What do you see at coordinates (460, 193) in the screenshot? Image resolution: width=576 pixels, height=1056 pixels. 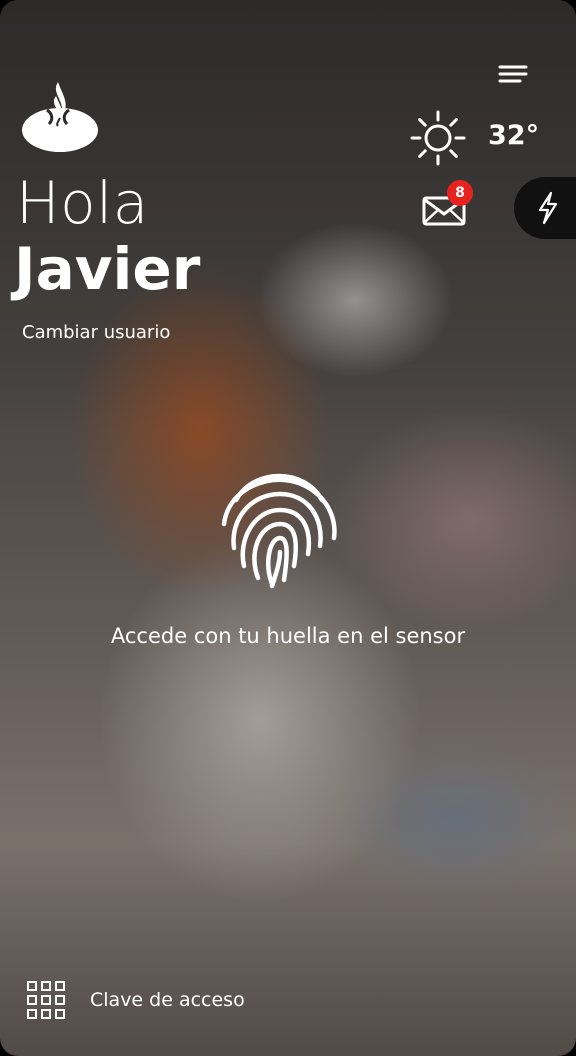 I see `notification-badge: 8` at bounding box center [460, 193].